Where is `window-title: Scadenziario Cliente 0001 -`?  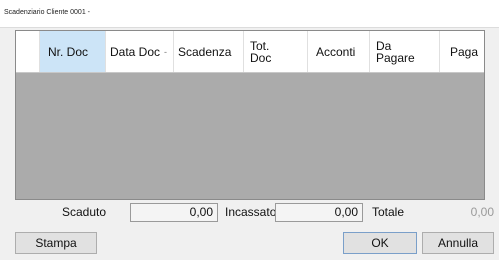
window-title: Scadenziario Cliente 0001 - is located at coordinates (47, 12).